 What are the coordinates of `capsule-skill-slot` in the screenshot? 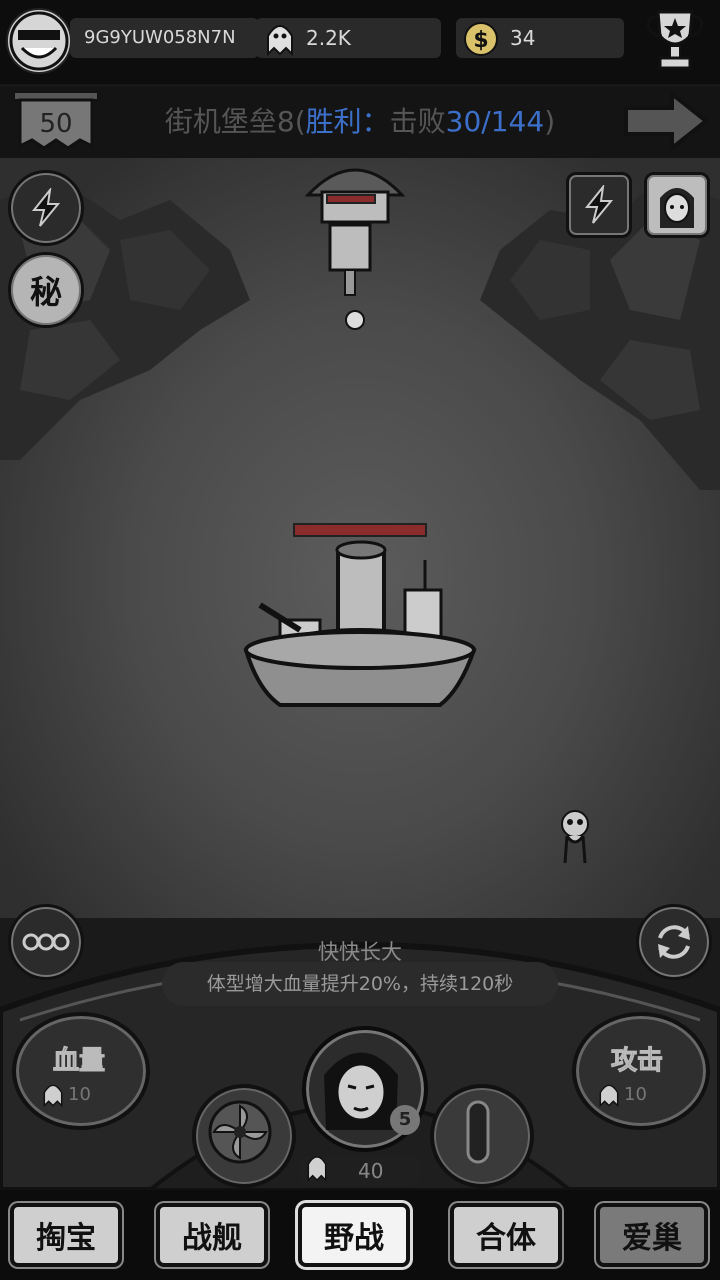 It's located at (482, 1136).